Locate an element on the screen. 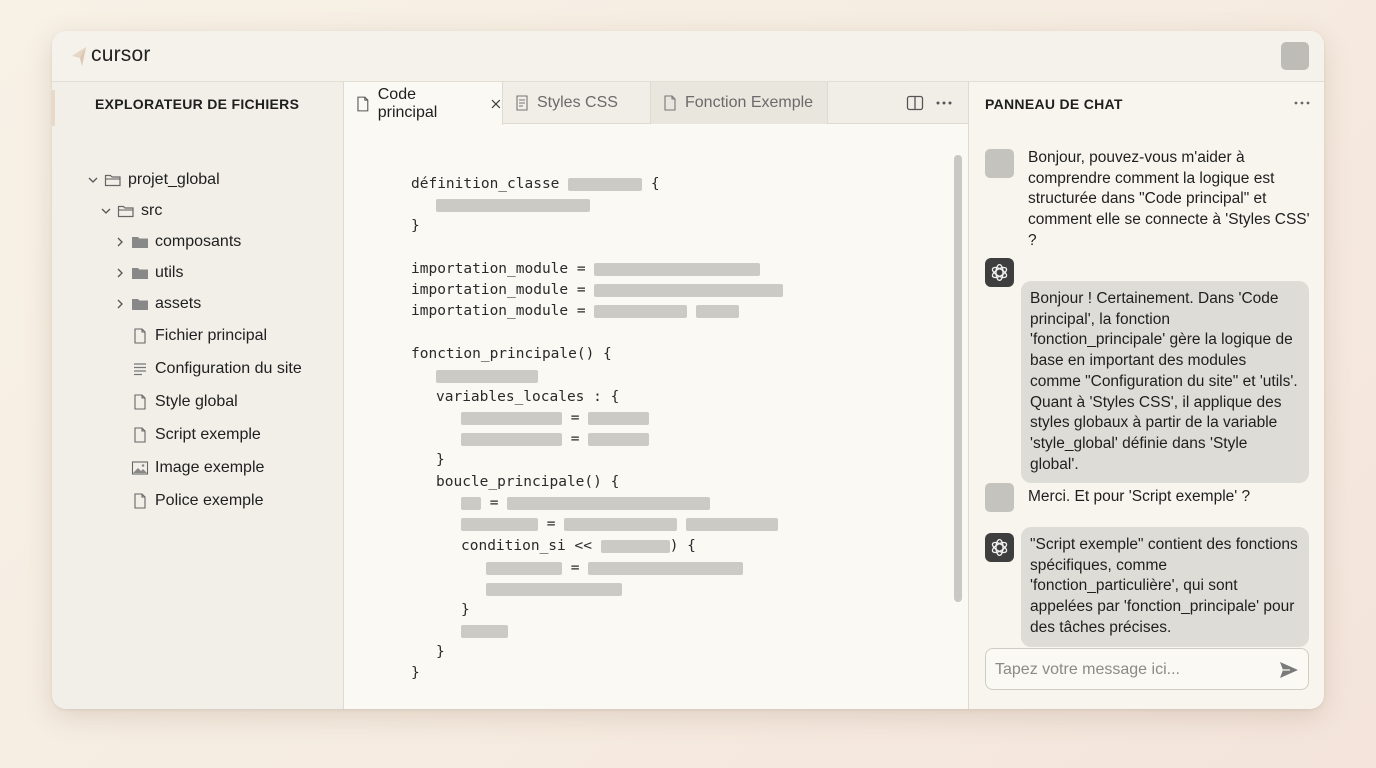 The width and height of the screenshot is (1376, 768). window-control-button is located at coordinates (1295, 56).